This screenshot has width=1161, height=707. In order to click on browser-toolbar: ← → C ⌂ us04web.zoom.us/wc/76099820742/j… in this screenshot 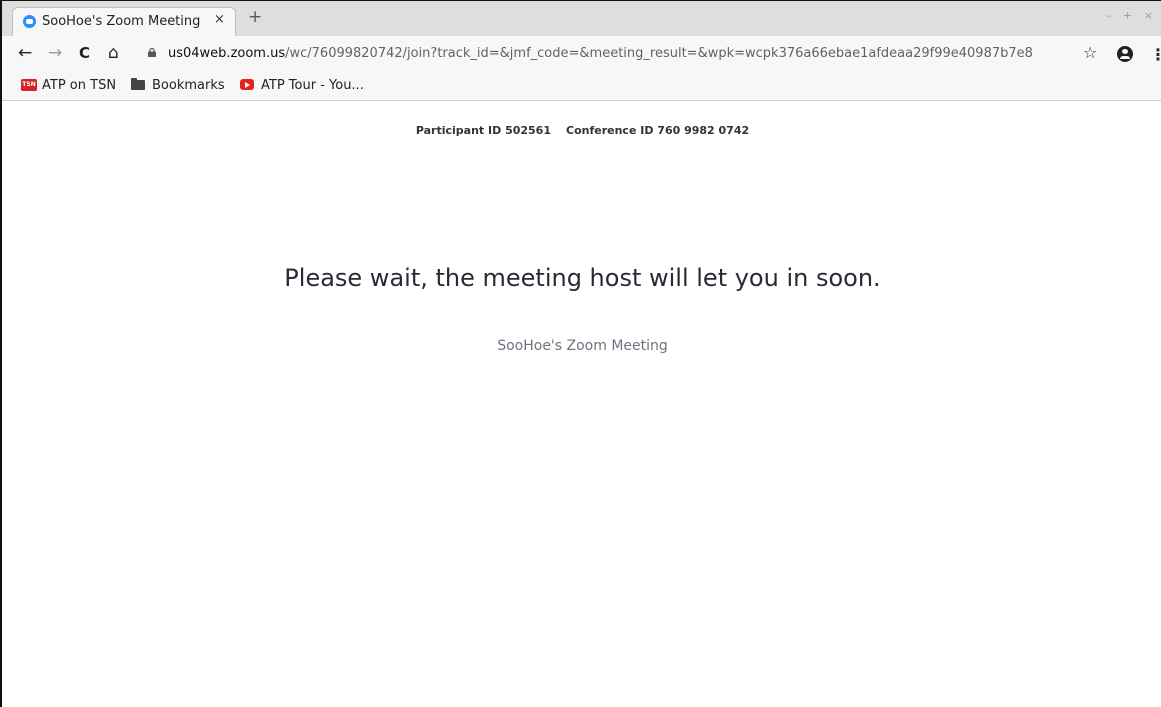, I will do `click(581, 54)`.